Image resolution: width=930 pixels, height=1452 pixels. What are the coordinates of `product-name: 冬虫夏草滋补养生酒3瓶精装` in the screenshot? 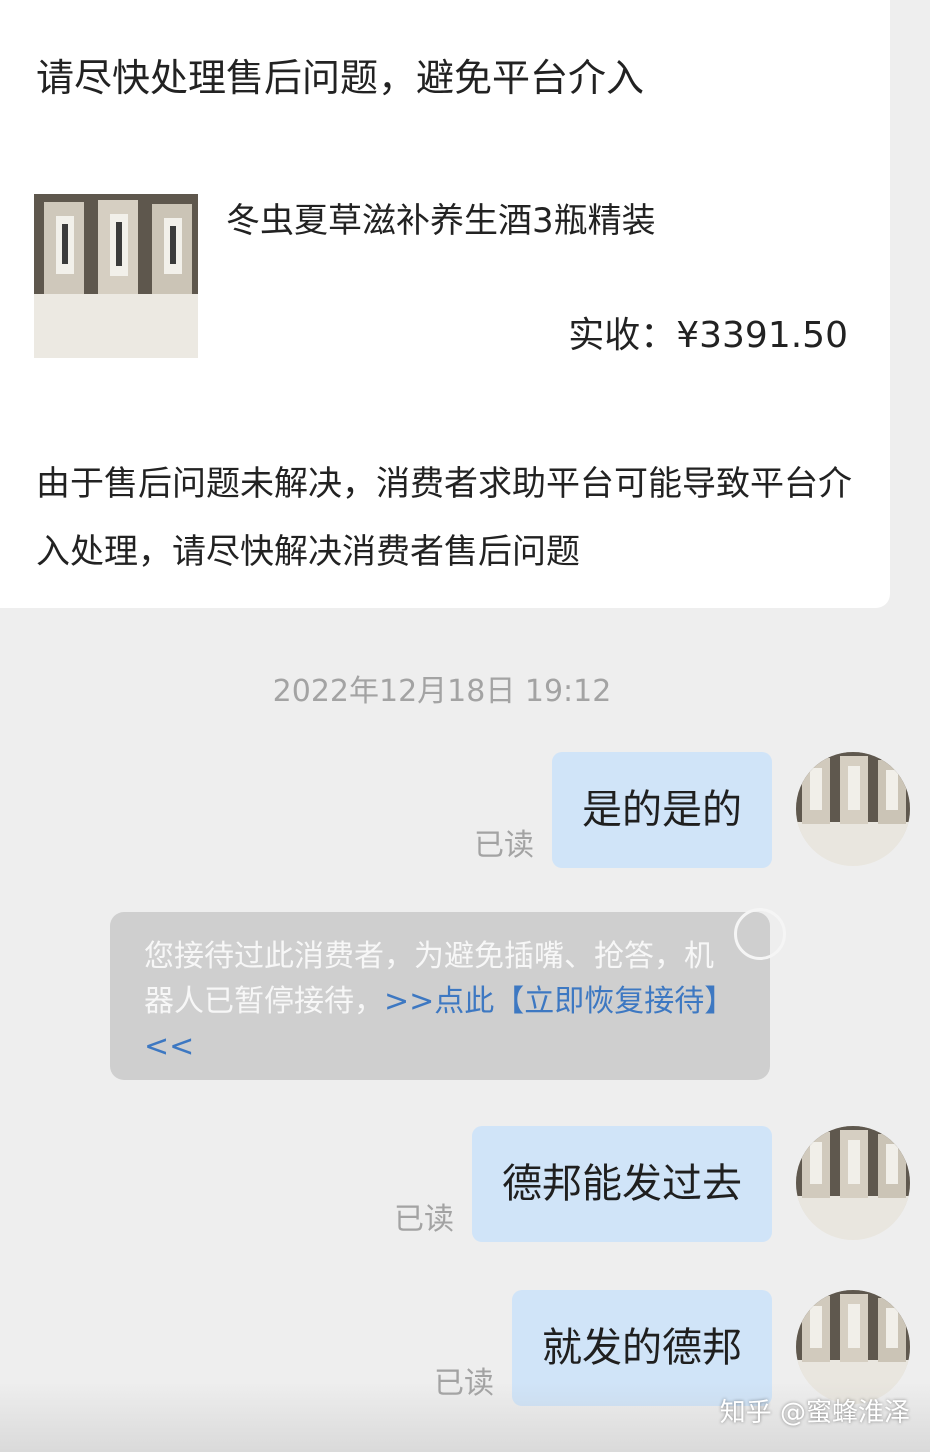 It's located at (441, 221).